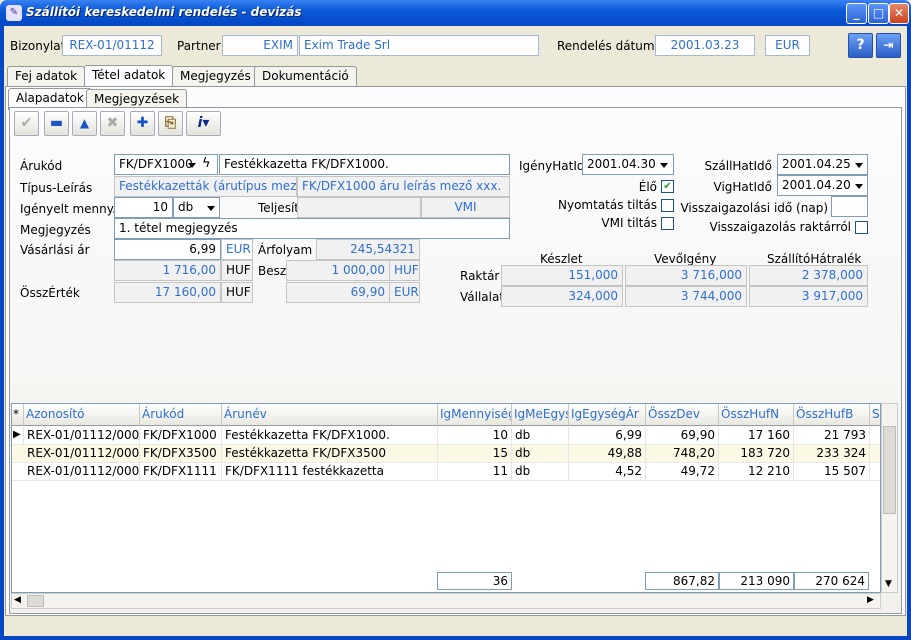  Describe the element at coordinates (68, 209) in the screenshot. I see `igenyelt-label: Igényelt menny.` at that location.